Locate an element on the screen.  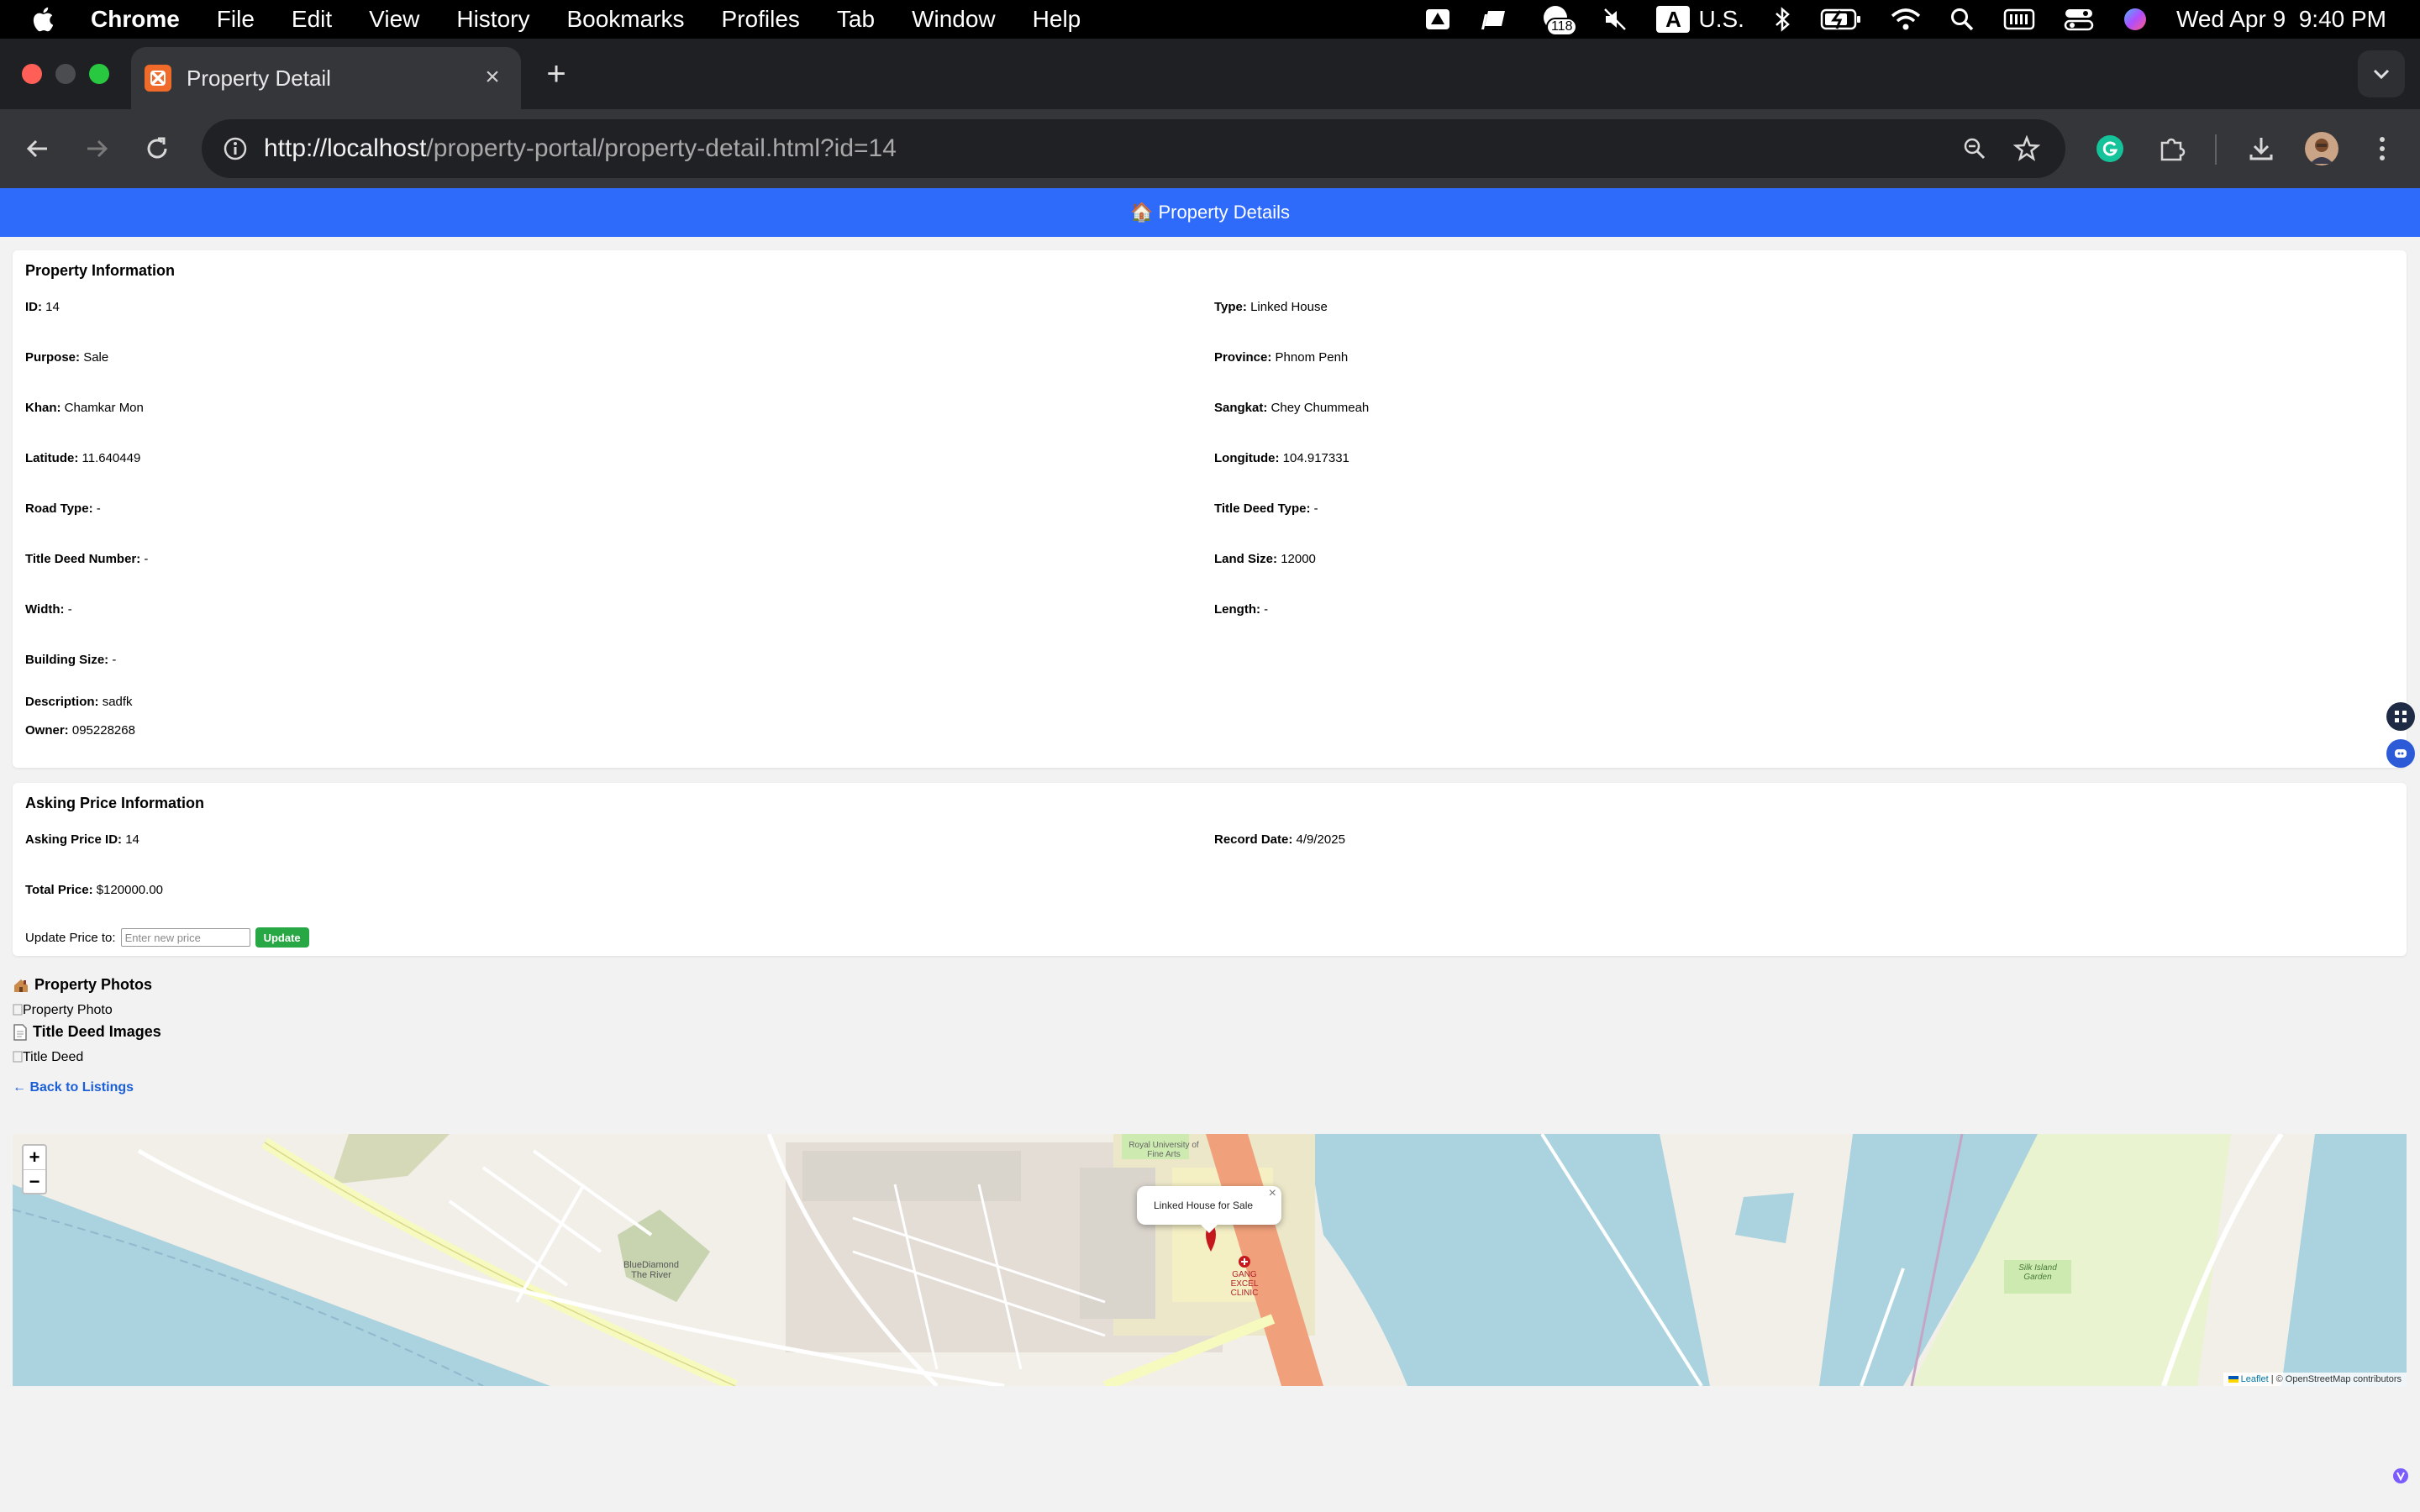
extension-corner-logo-icon is located at coordinates (2400, 1476).